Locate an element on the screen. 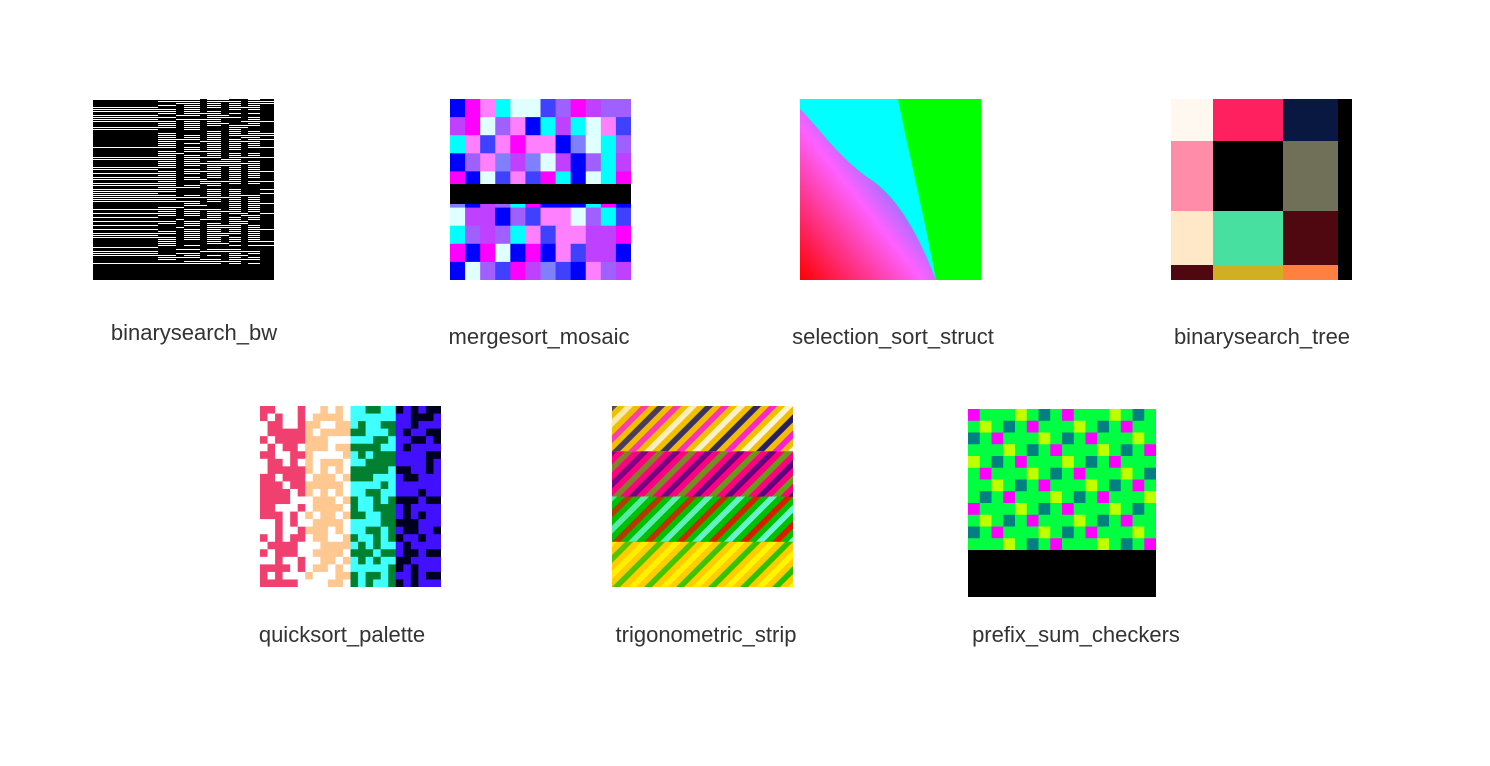 This screenshot has height=766, width=1490. mergesort-mosaic-image is located at coordinates (540, 189).